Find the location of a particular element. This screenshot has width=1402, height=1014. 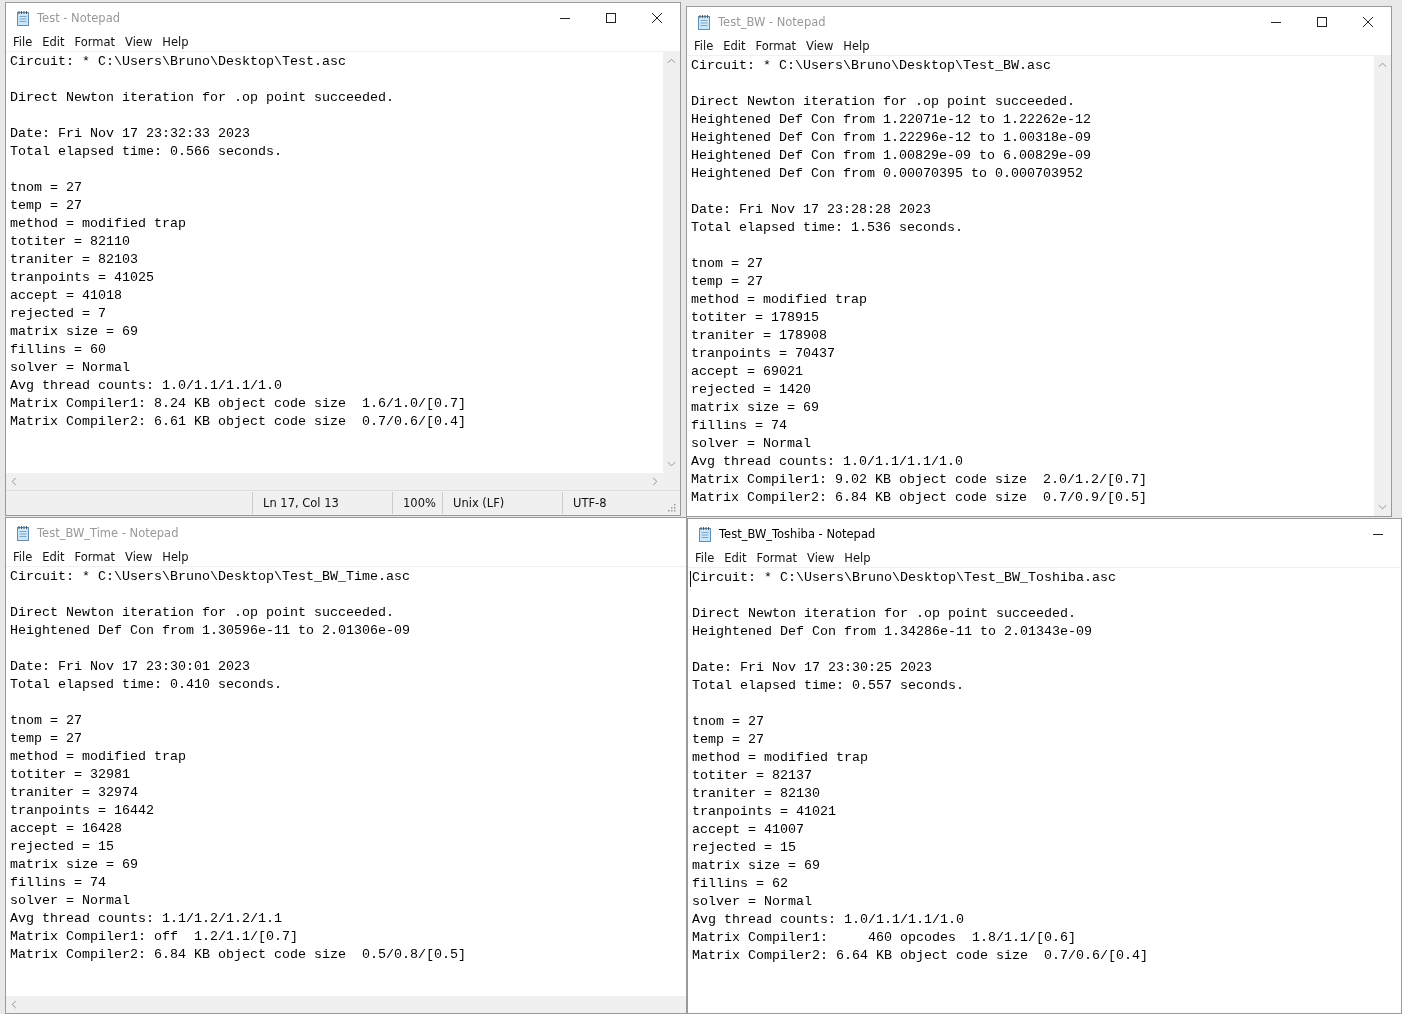

text-line: Matrix Compiler2: 6.61 KB object code size 0.7/0.6/[0.4] is located at coordinates (238, 422).